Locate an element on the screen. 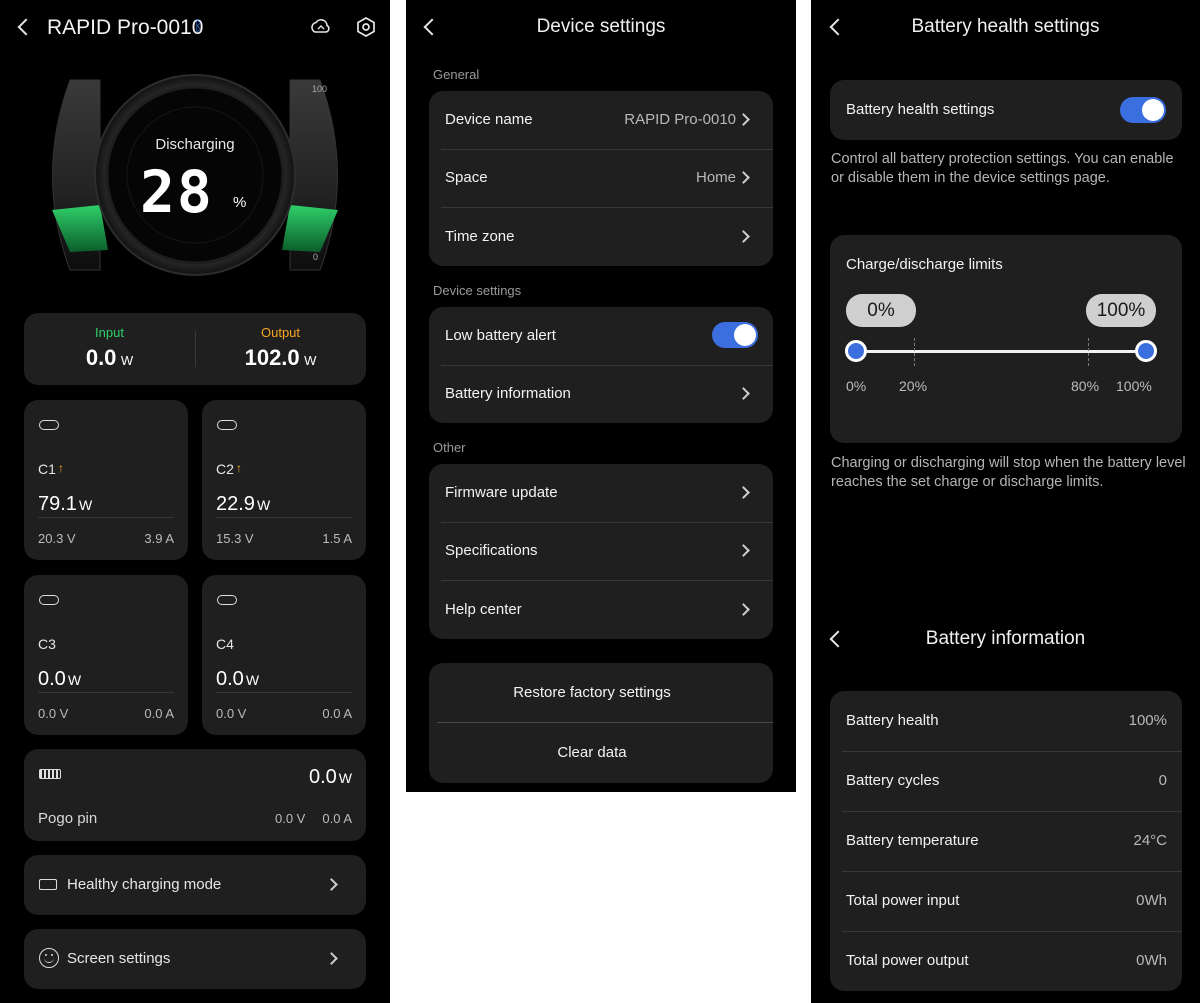  battery-info-value: 100% is located at coordinates (1147, 720).